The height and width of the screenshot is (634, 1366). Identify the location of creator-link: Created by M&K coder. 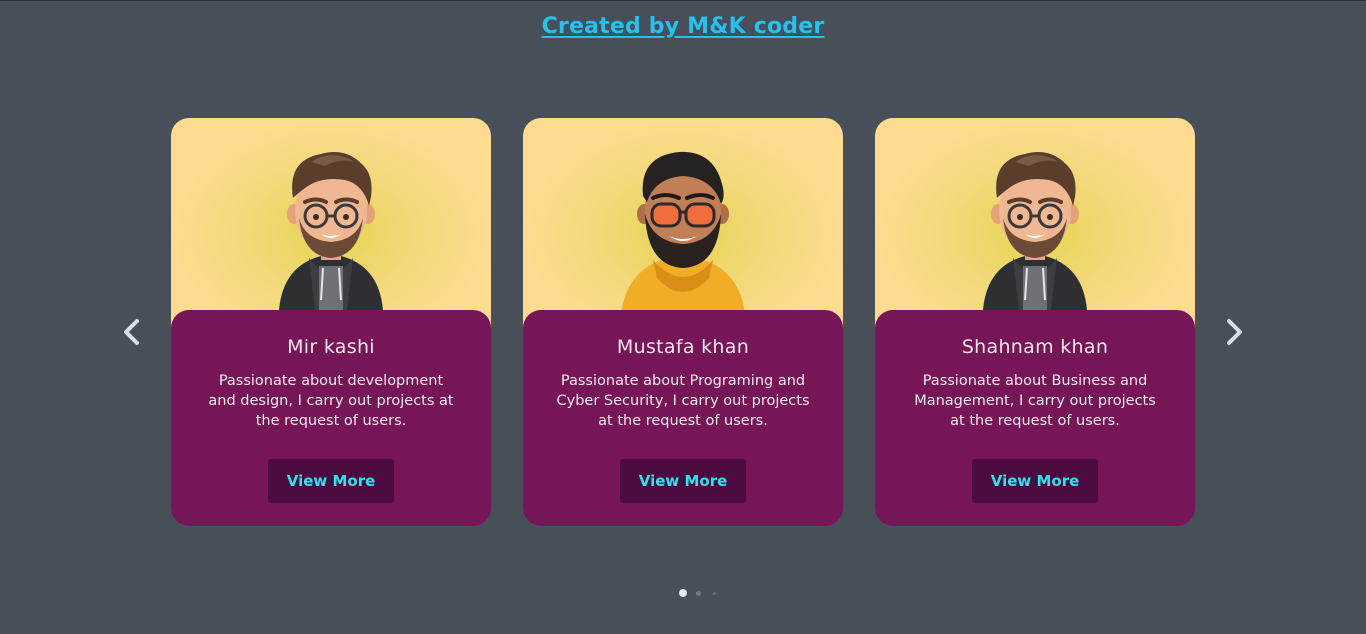
(683, 26).